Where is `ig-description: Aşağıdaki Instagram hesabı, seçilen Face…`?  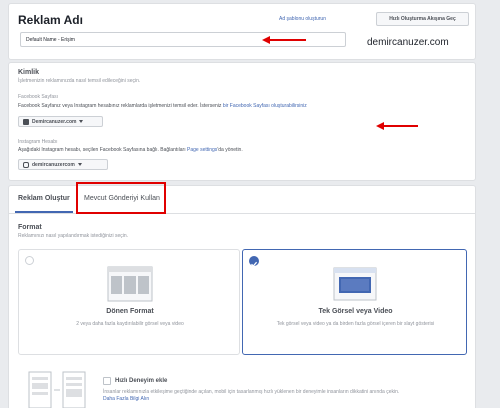 ig-description: Aşağıdaki Instagram hesabı, seçilen Face… is located at coordinates (130, 150).